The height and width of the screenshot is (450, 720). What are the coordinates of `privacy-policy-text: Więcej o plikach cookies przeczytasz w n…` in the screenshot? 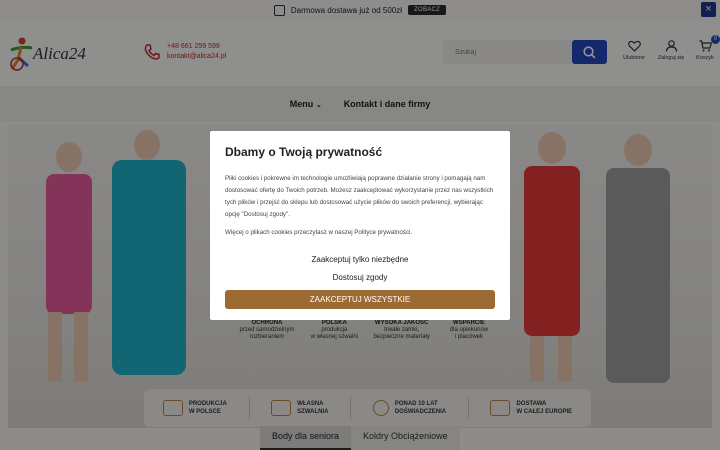 It's located at (360, 233).